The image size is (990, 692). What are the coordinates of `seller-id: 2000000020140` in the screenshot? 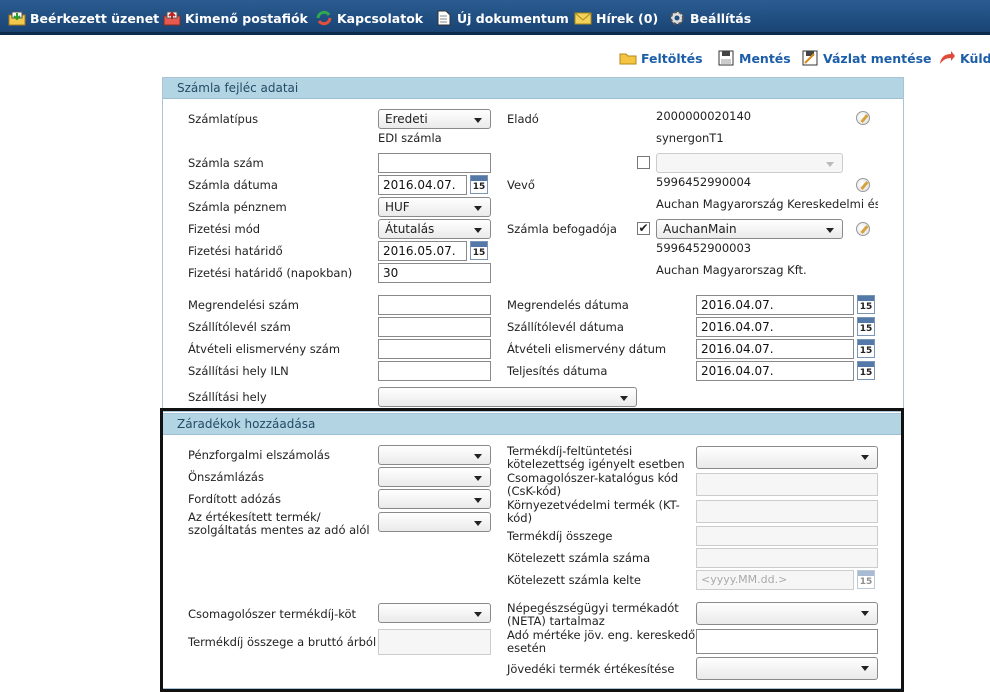 It's located at (704, 116).